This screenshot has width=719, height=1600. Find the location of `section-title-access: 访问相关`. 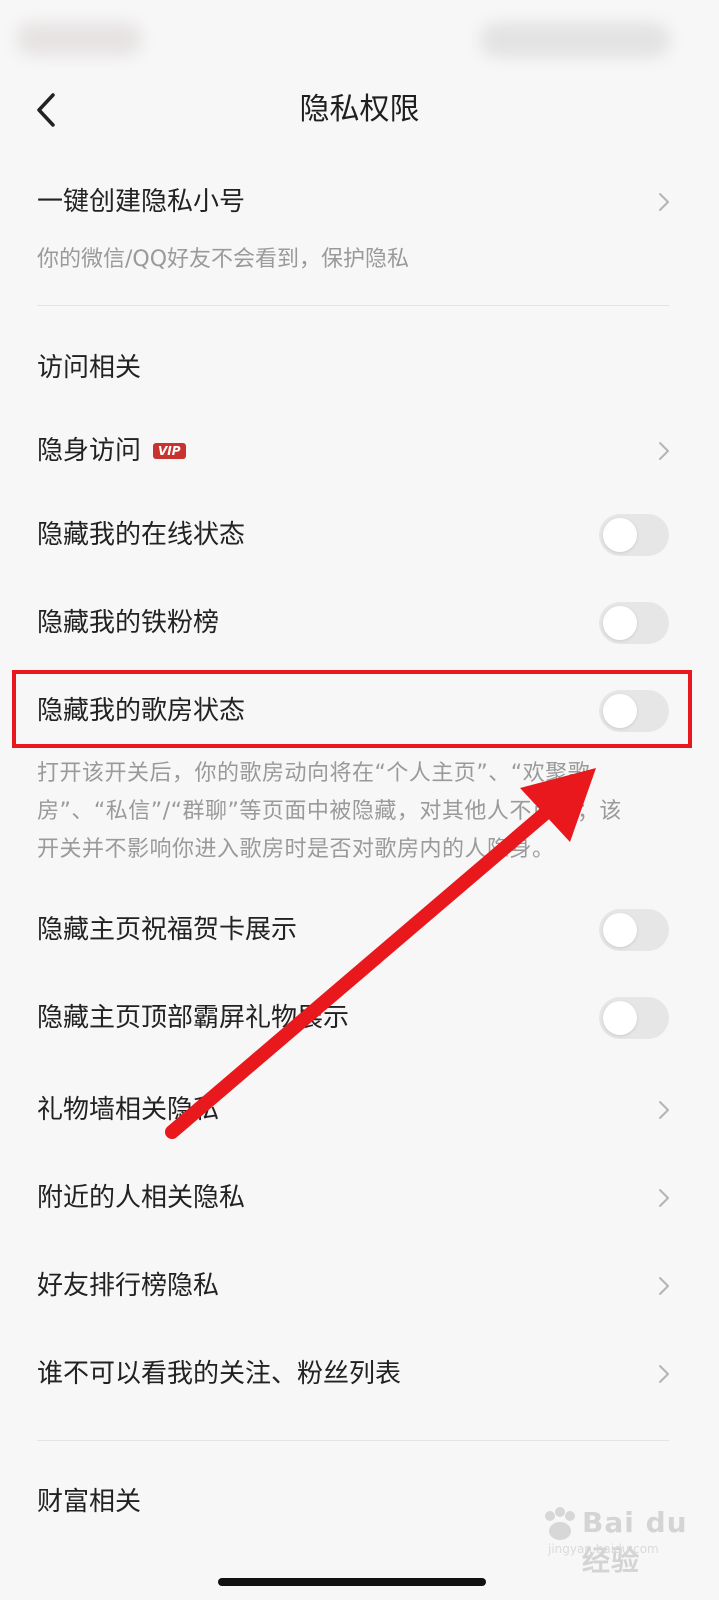

section-title-access: 访问相关 is located at coordinates (89, 368).